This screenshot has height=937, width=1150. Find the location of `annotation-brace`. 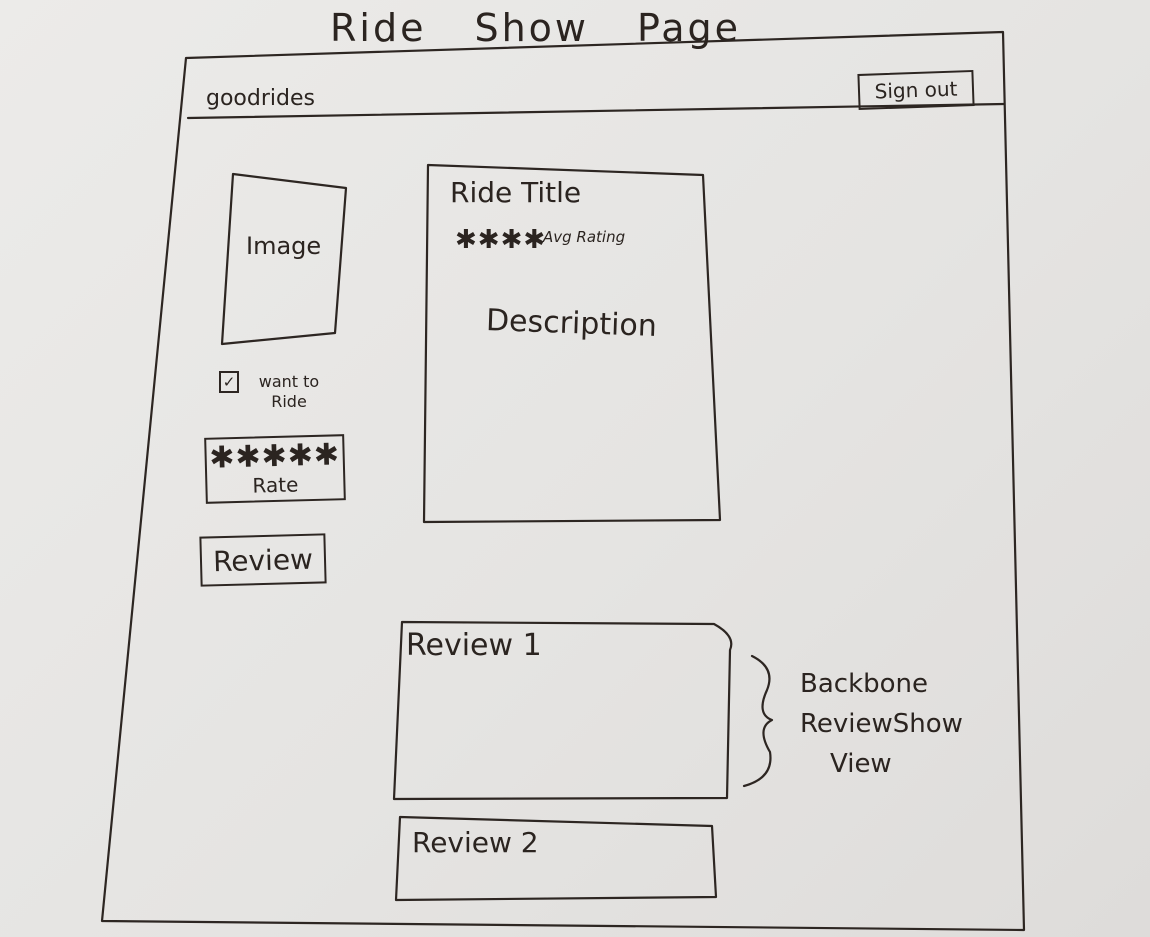

annotation-brace is located at coordinates (758, 721).